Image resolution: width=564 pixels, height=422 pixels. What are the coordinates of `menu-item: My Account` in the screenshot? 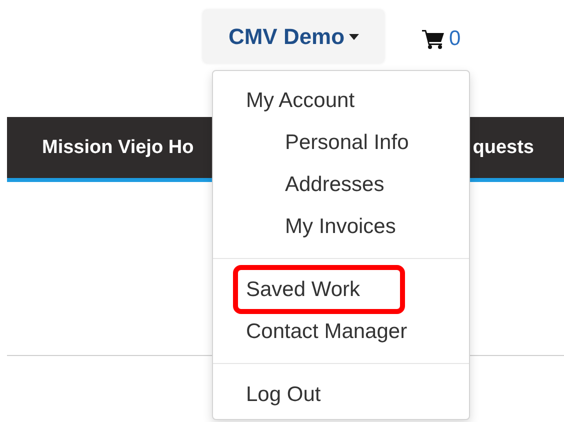 It's located at (341, 101).